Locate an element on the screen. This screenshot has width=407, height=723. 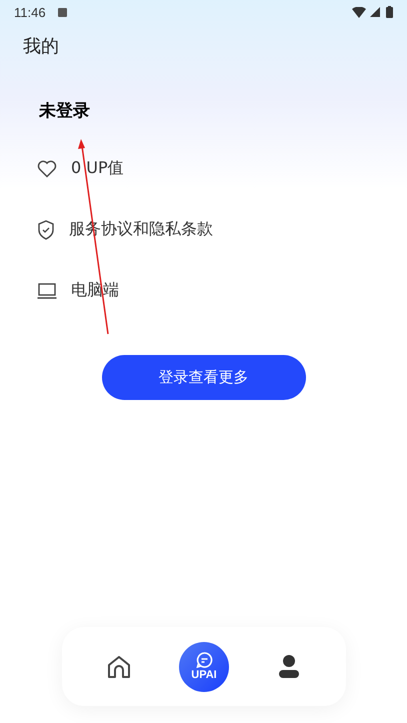
chat-bubble-icon is located at coordinates (204, 660).